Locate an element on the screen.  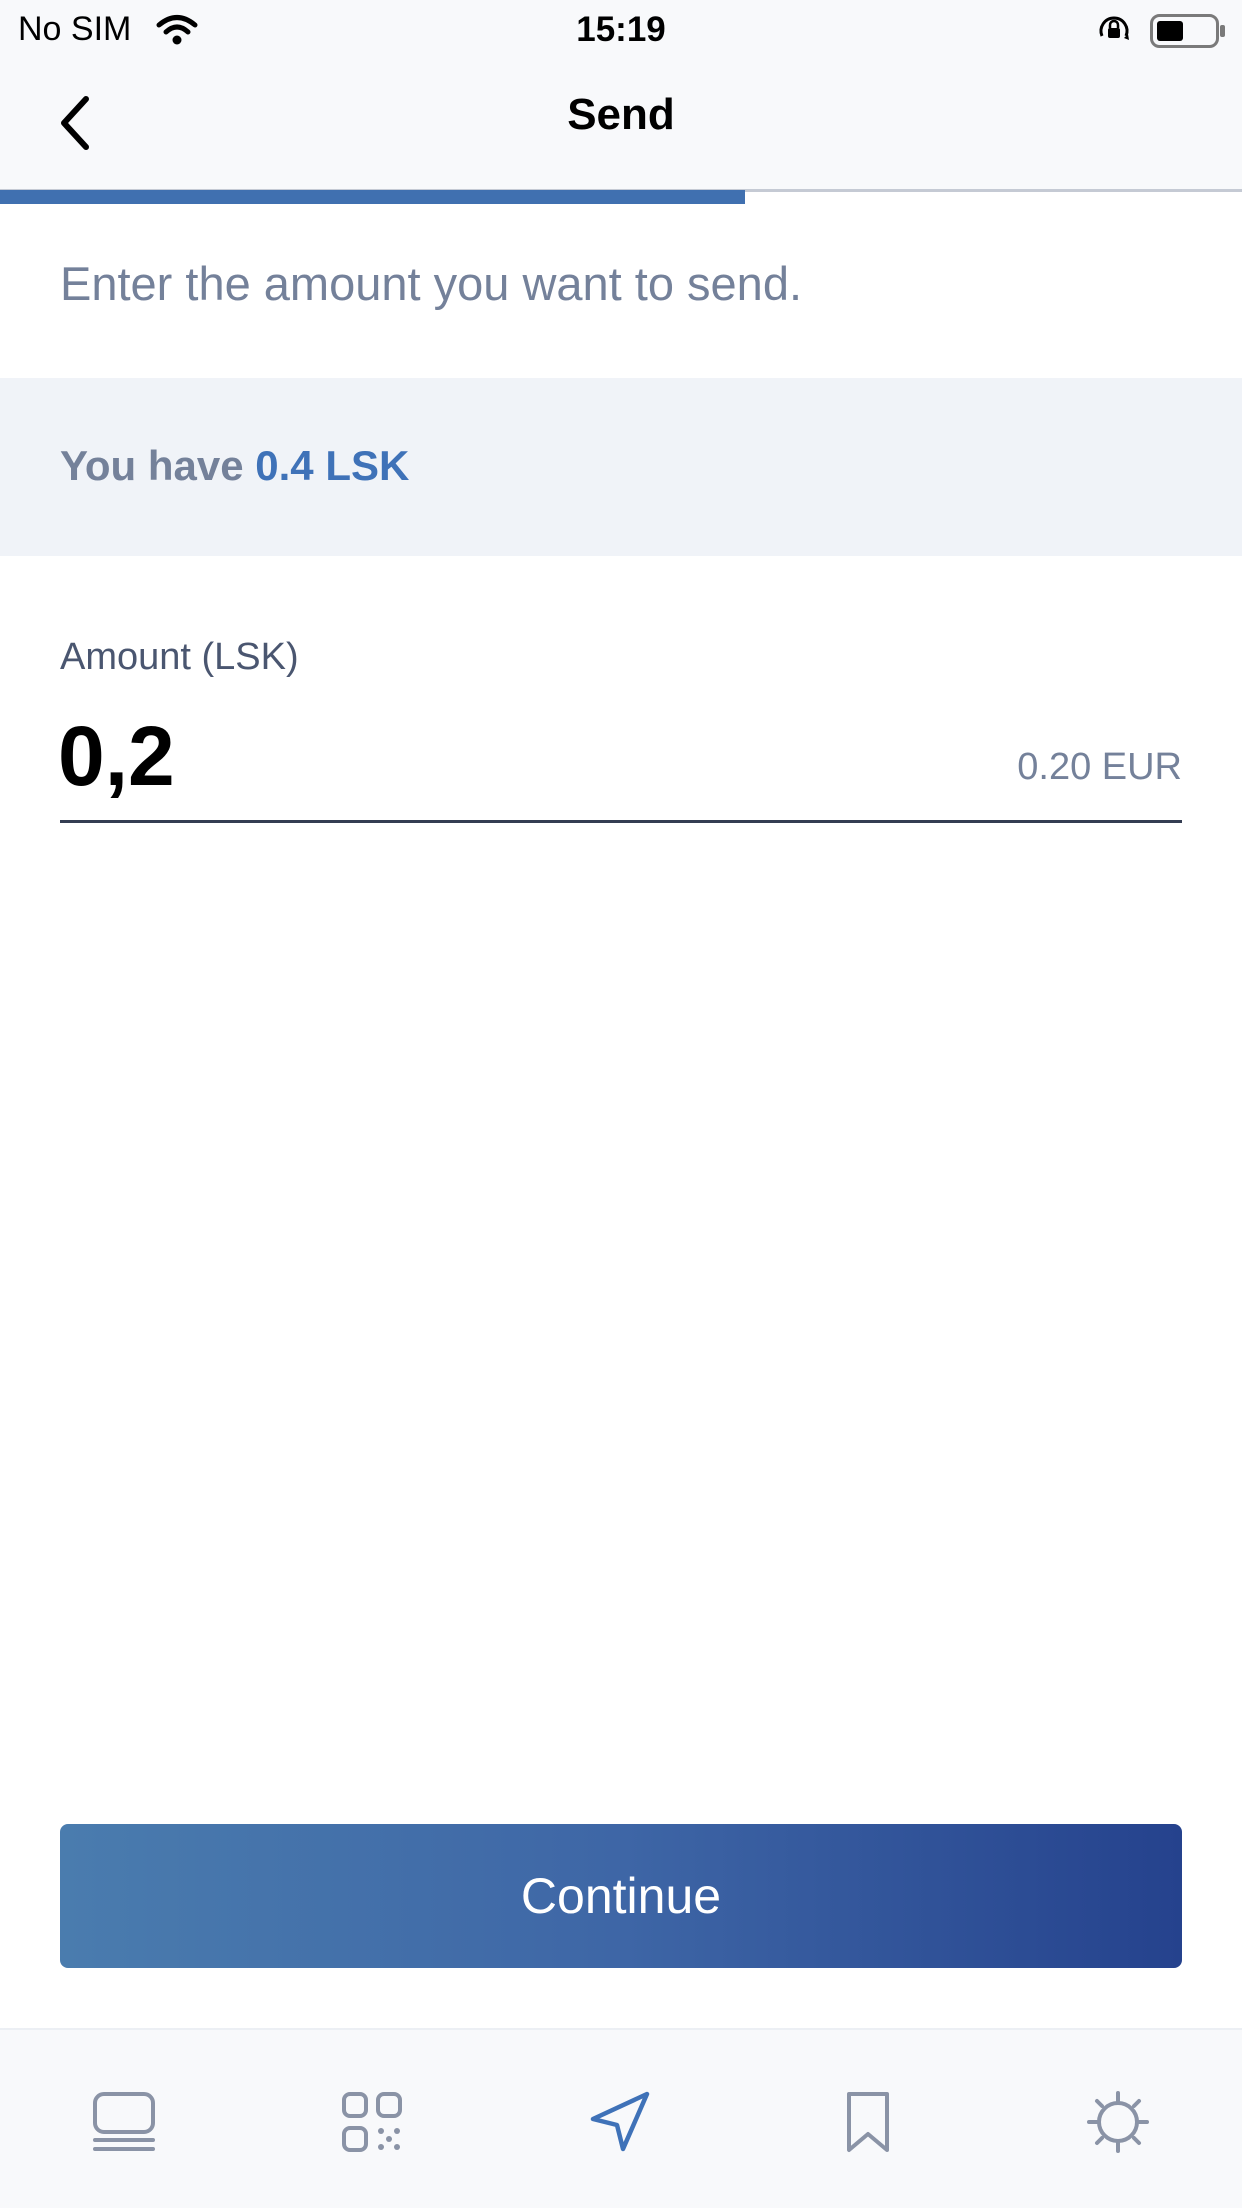
wallet-icon is located at coordinates (124, 2121).